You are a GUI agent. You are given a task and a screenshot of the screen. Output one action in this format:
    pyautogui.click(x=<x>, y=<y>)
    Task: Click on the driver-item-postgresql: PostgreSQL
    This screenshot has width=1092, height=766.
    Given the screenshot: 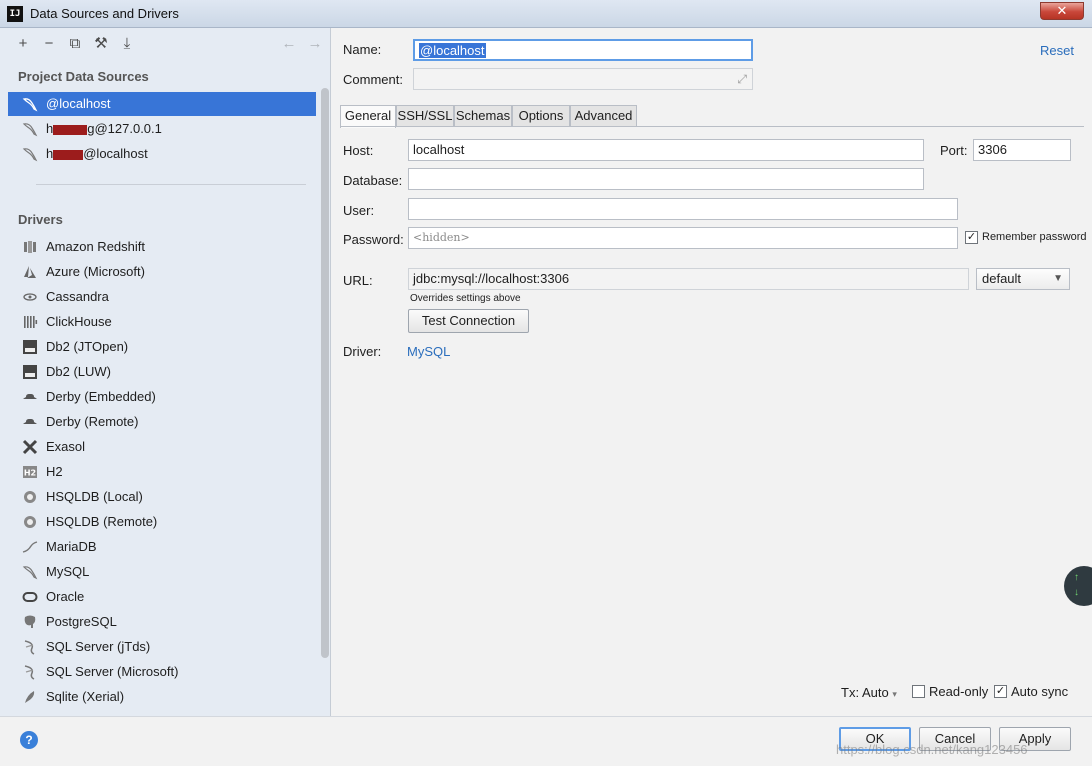 What is the action you would take?
    pyautogui.click(x=67, y=622)
    